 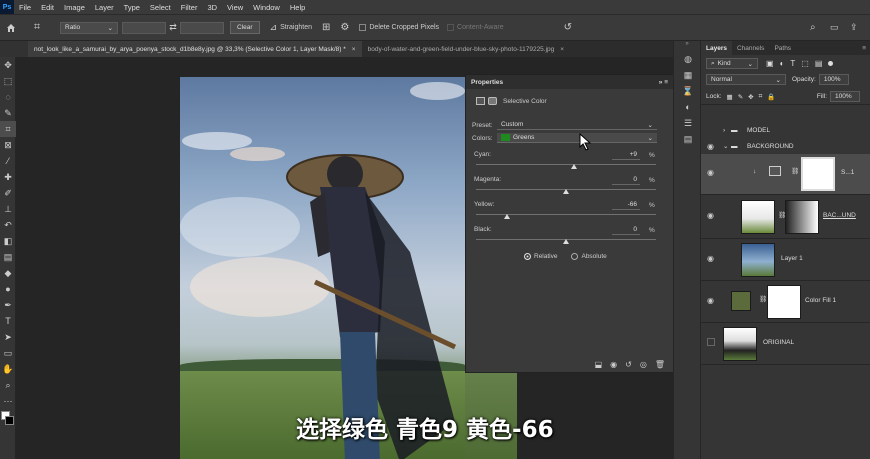 I want to click on adjustments-panel-icon: ◐, so click(x=688, y=107).